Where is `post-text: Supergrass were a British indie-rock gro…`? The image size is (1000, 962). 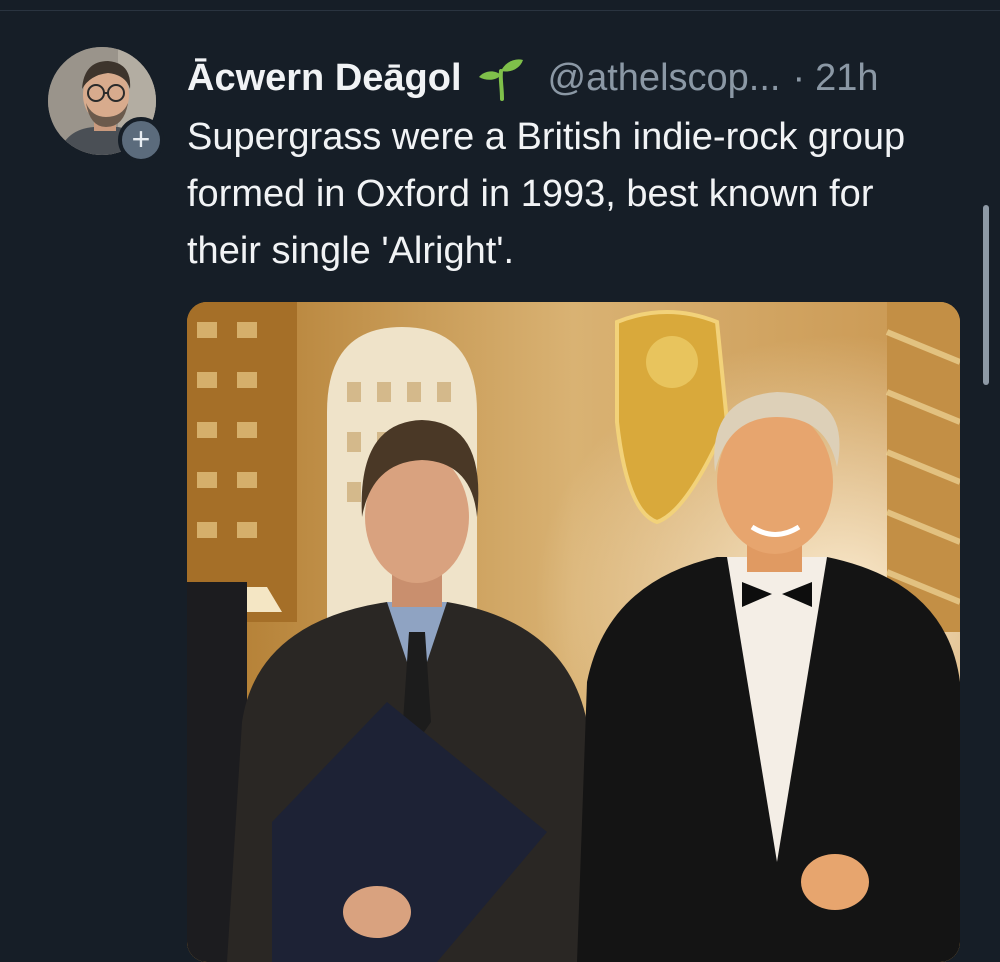 post-text: Supergrass were a British indie-rock gro… is located at coordinates (546, 194).